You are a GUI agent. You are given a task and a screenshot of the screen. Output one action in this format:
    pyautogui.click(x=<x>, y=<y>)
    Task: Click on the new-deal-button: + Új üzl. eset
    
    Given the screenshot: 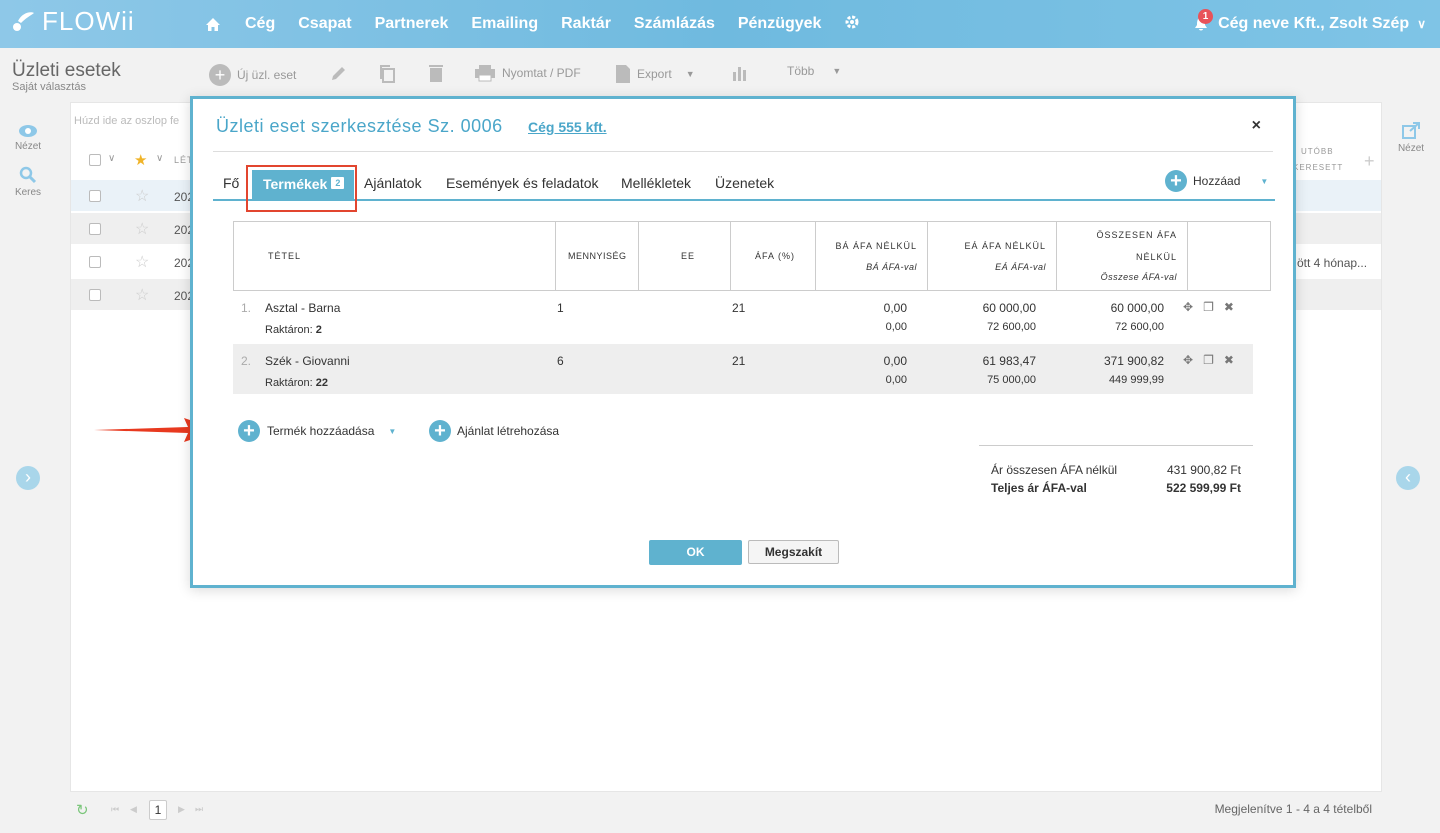 What is the action you would take?
    pyautogui.click(x=252, y=75)
    